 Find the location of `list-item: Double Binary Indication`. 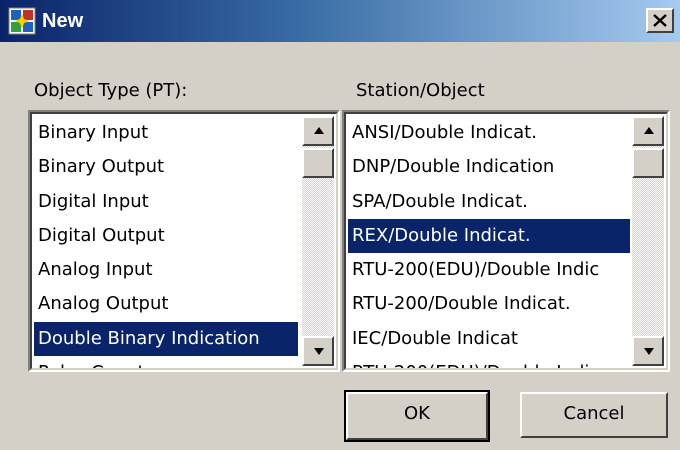

list-item: Double Binary Indication is located at coordinates (166, 339).